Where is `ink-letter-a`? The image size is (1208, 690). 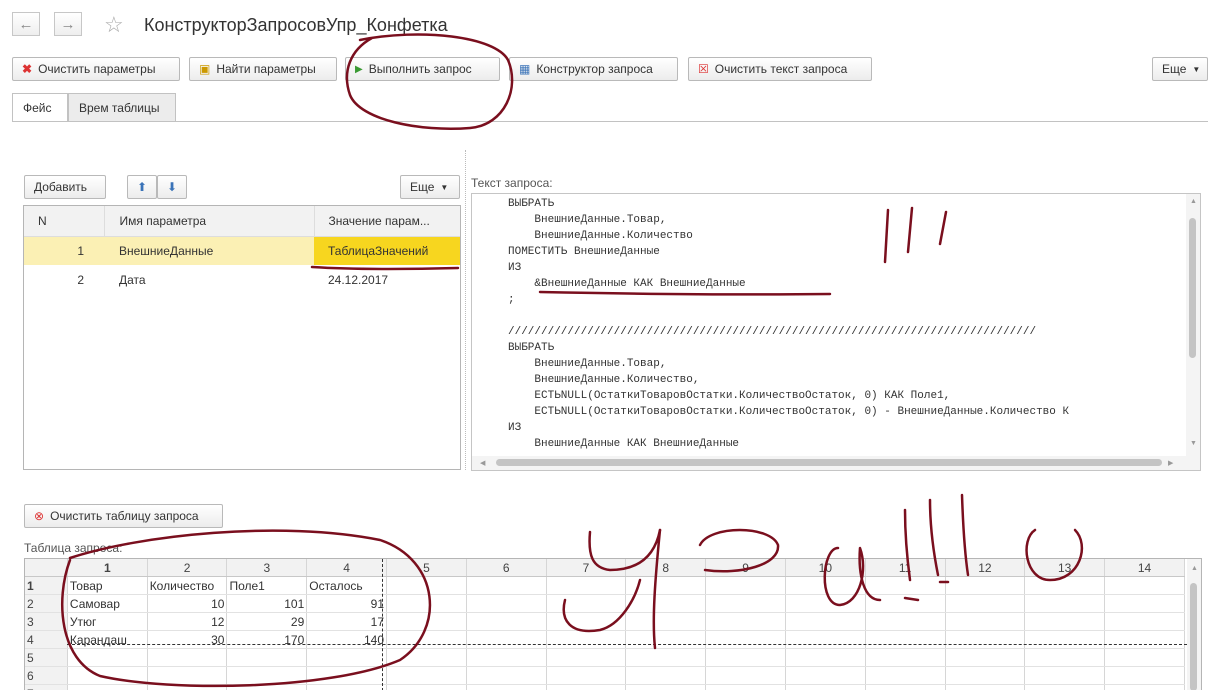 ink-letter-a is located at coordinates (852, 576).